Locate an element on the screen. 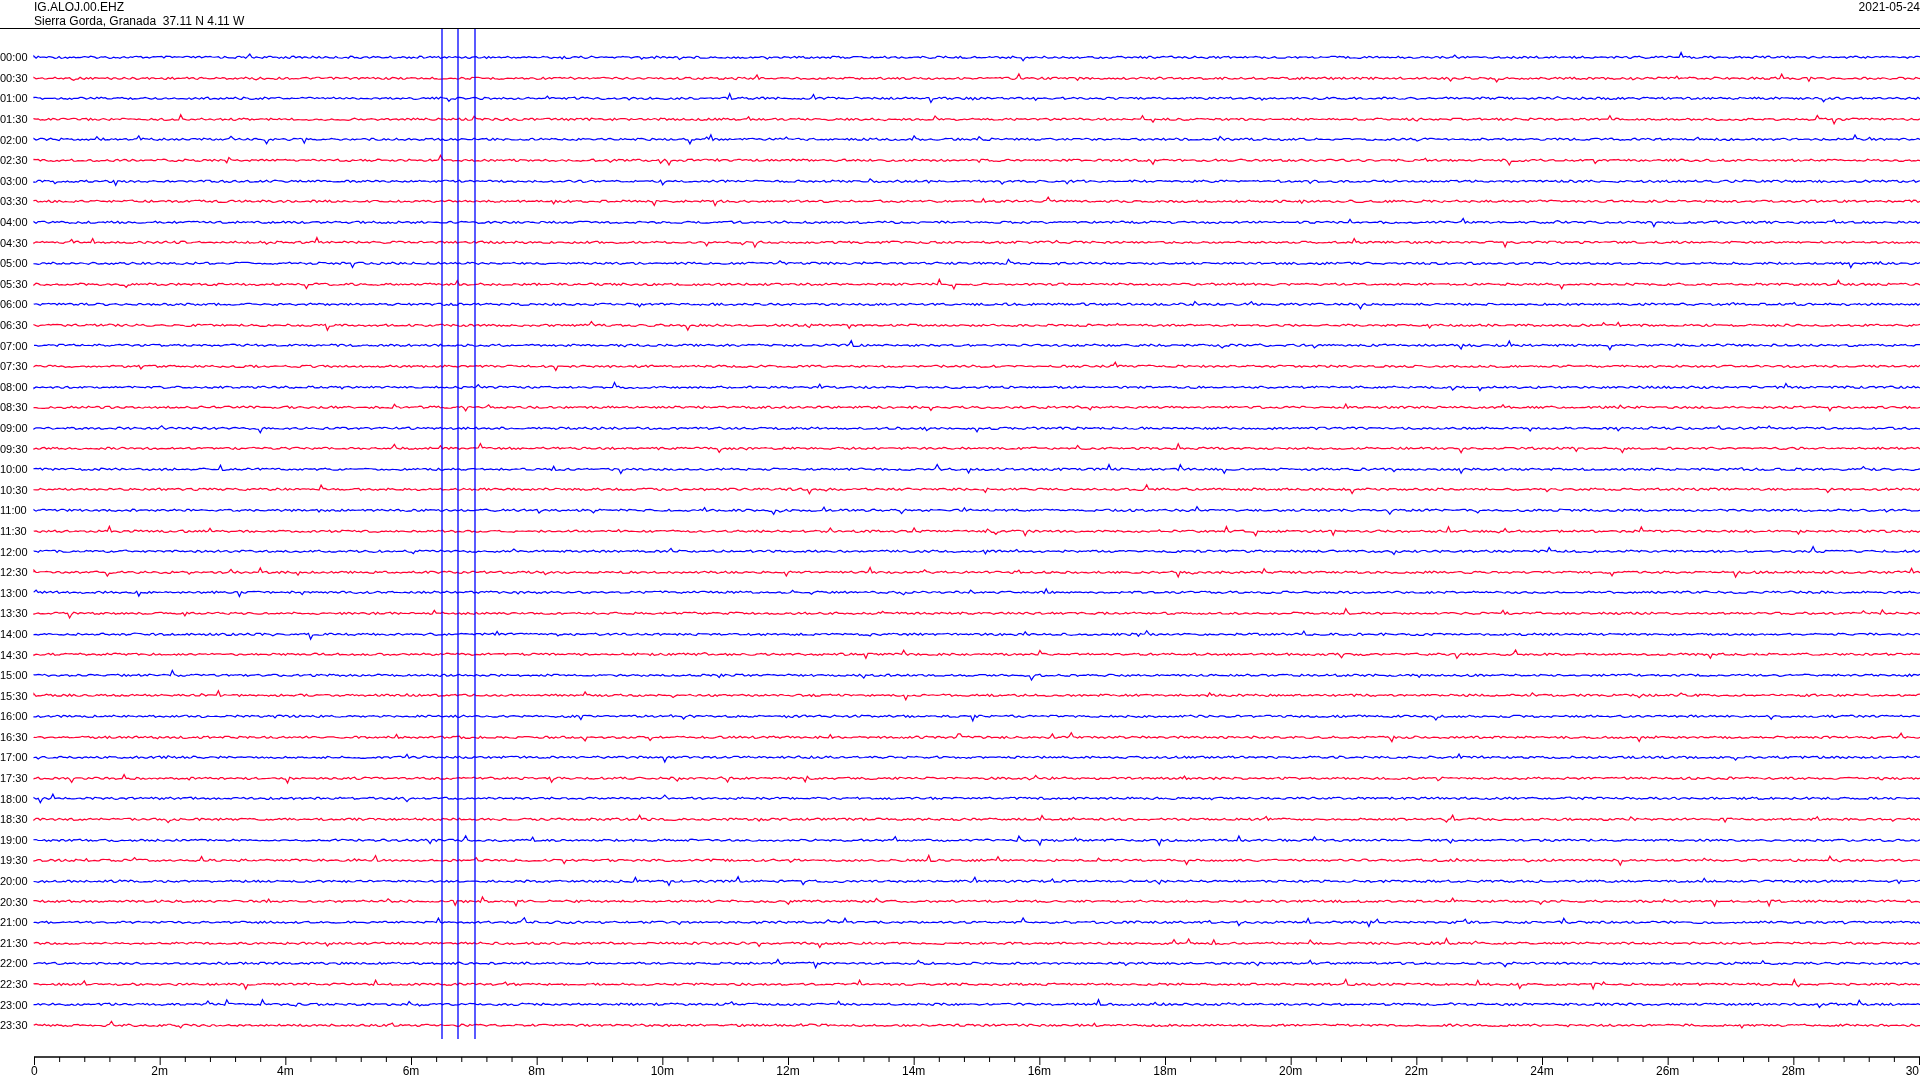 This screenshot has width=1920, height=1080. time-label: 21:00 is located at coordinates (14, 922).